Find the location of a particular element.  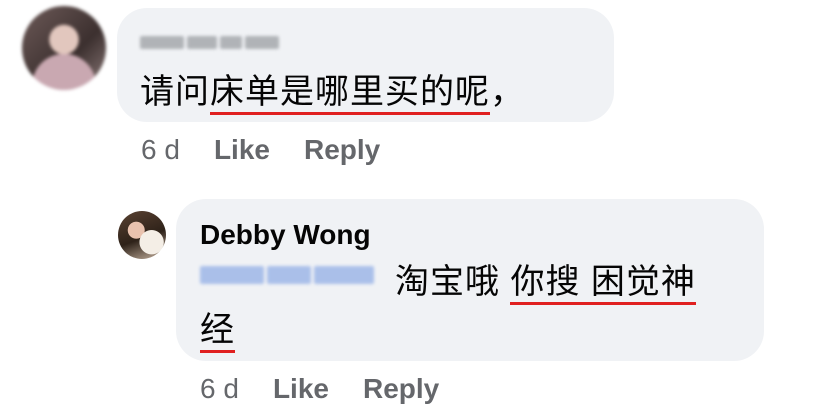

reply-author-name: Debby Wong is located at coordinates (285, 235).